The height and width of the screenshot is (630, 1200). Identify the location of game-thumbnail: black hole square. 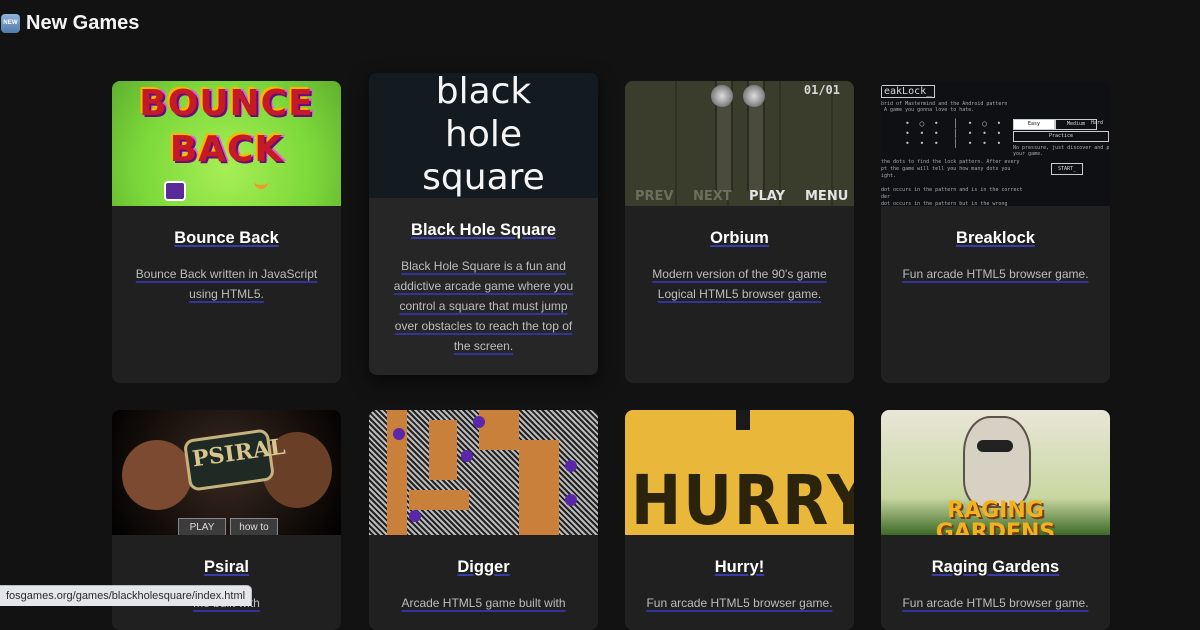
(483, 135).